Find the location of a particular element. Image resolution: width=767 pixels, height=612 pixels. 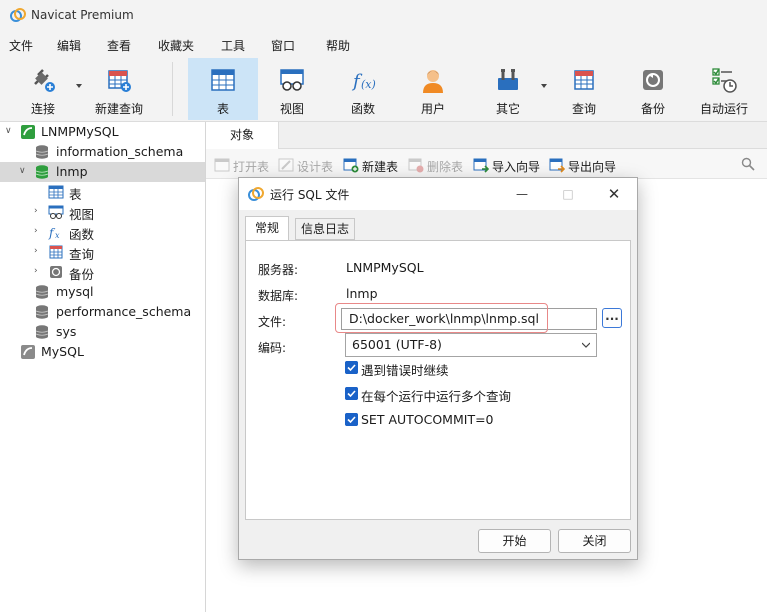

title-bar: Navicat Premium is located at coordinates (383, 16).